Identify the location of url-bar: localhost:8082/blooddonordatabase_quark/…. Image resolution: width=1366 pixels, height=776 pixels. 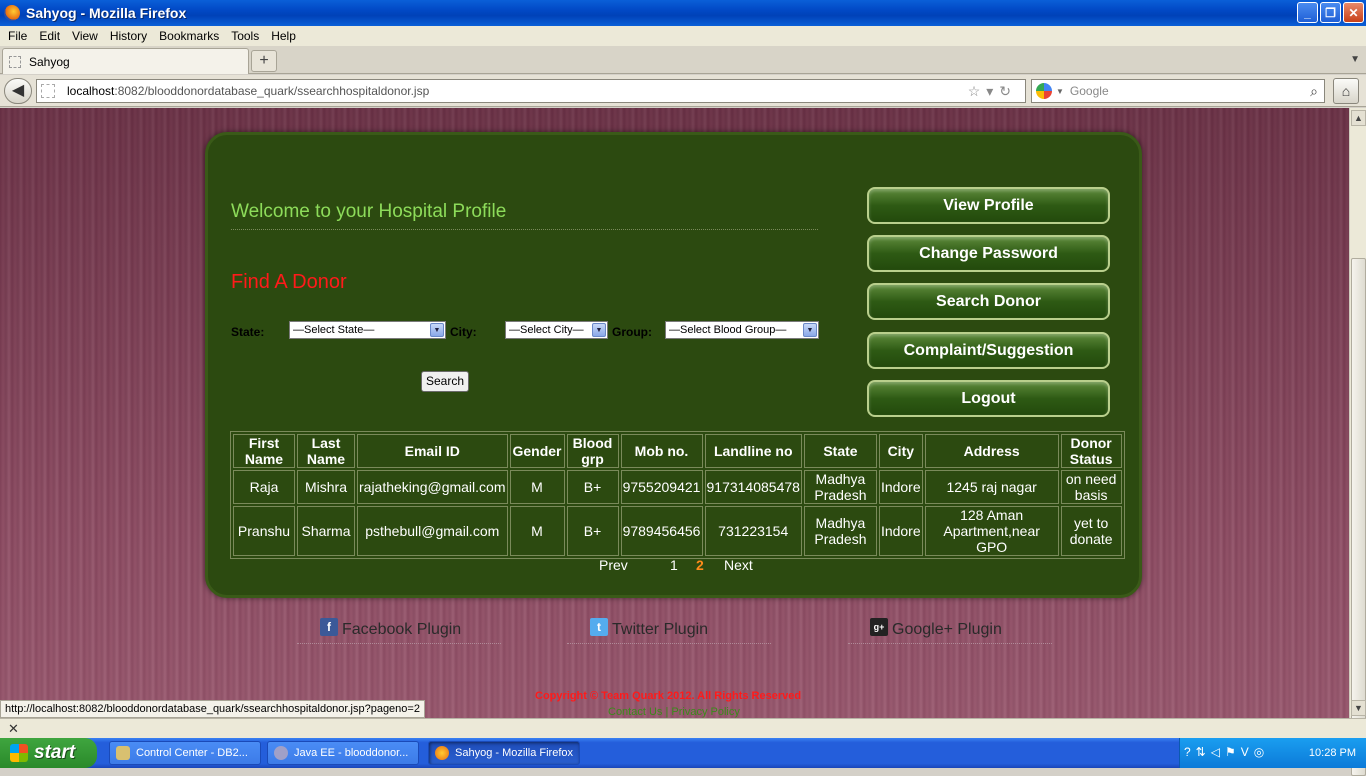
(531, 91).